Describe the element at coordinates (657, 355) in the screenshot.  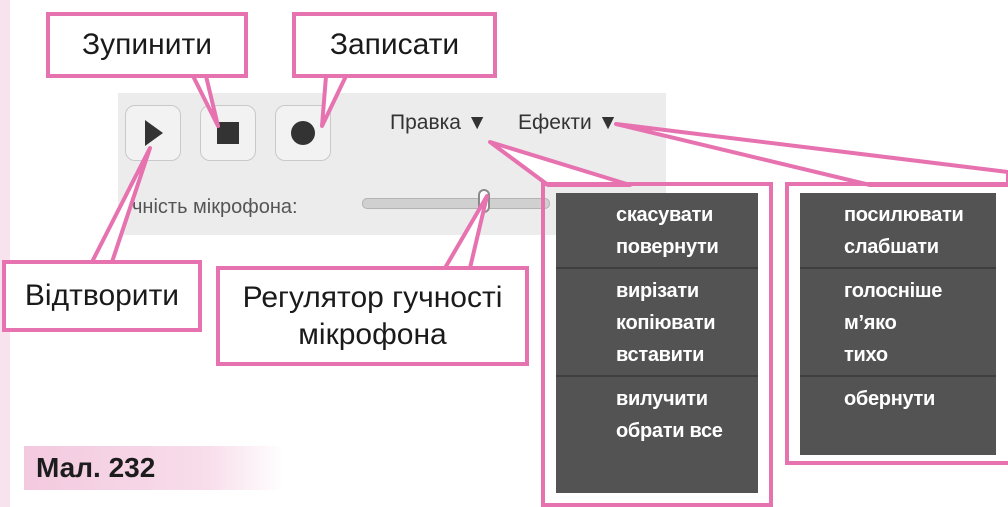
I see `menu-item-paste: вставити` at that location.